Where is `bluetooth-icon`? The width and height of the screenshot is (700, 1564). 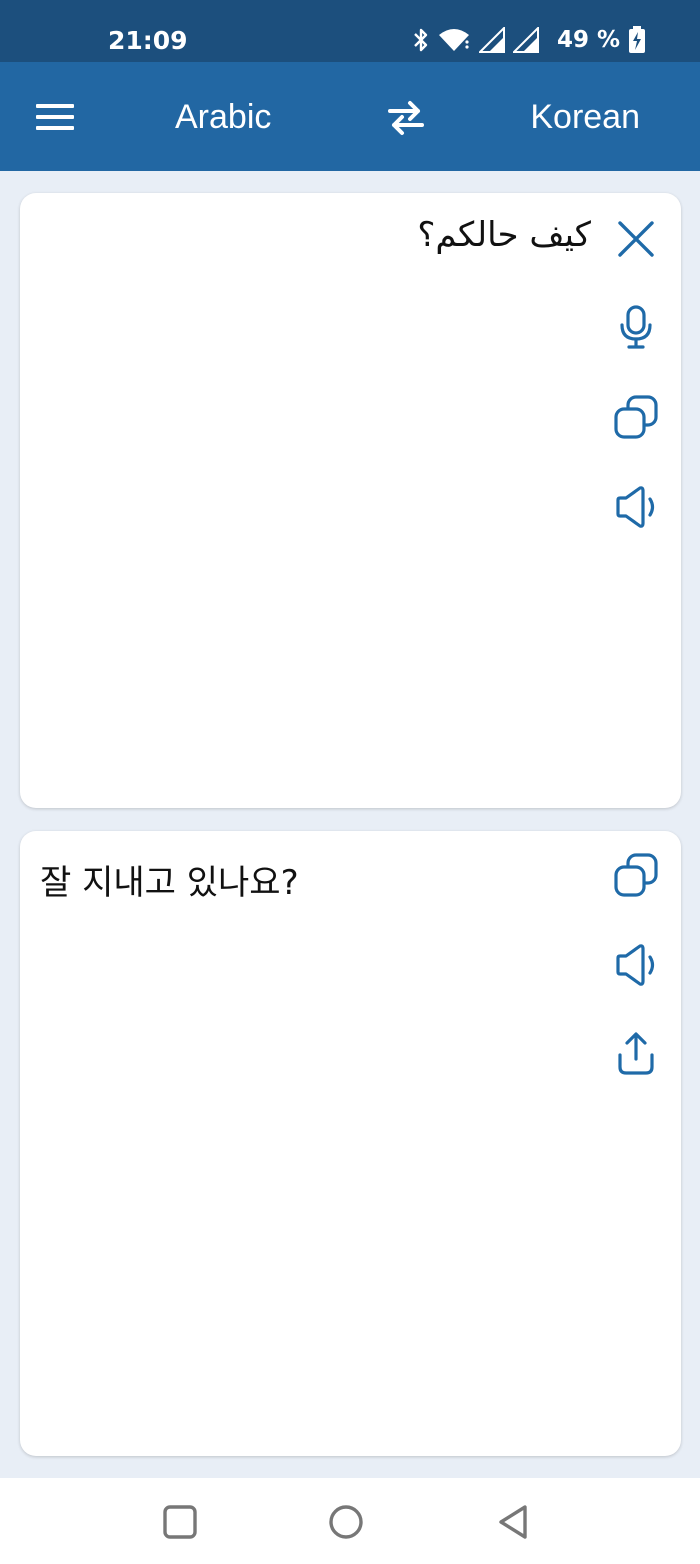
bluetooth-icon is located at coordinates (421, 40).